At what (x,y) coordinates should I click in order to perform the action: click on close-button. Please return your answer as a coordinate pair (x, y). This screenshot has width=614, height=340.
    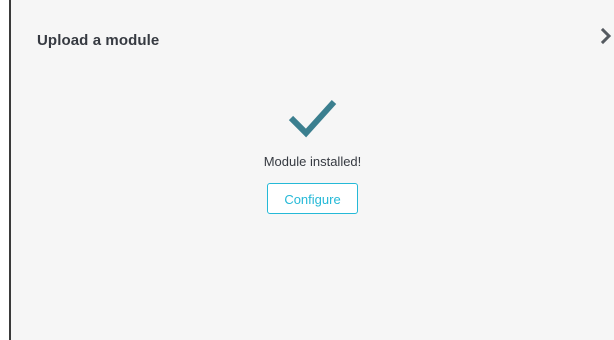
    Looking at the image, I should click on (607, 36).